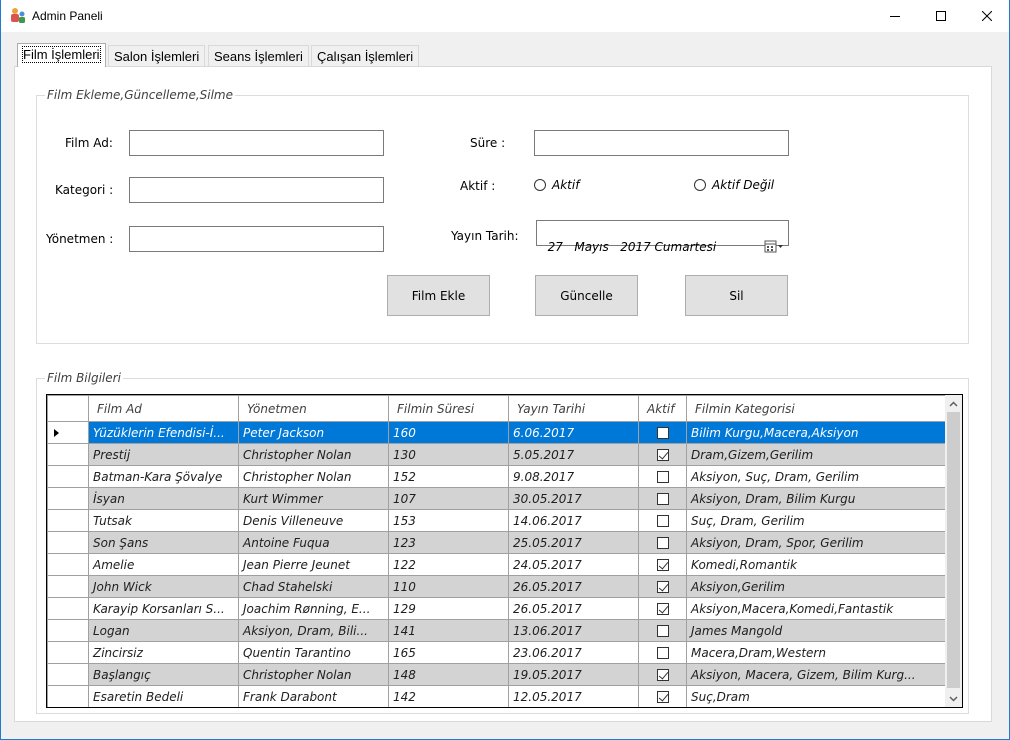 Image resolution: width=1010 pixels, height=740 pixels. I want to click on kategori-cell: Aksiyon, Dram, Spor, Gerilim, so click(816, 542).